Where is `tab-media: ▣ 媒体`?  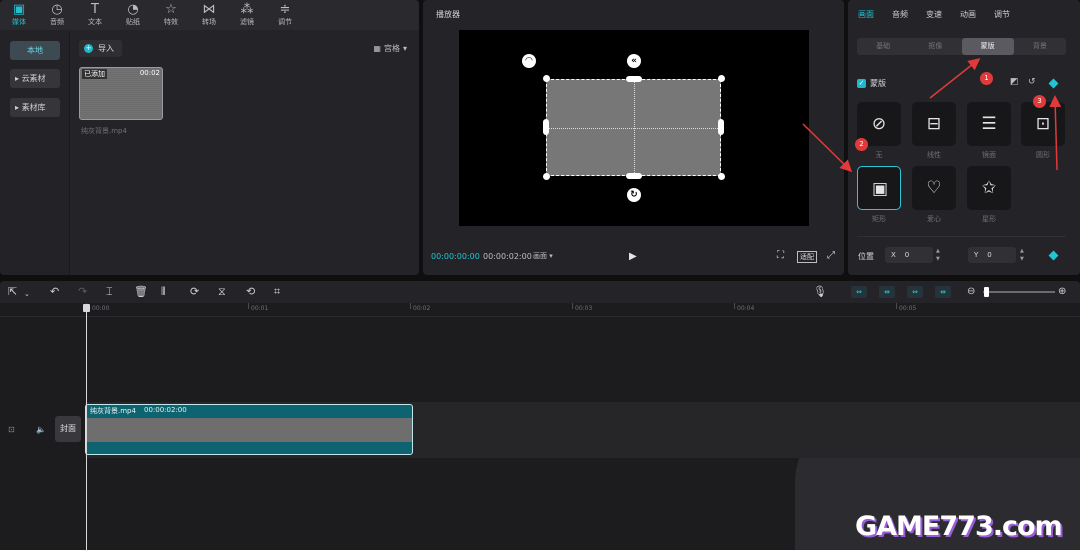 tab-media: ▣ 媒体 is located at coordinates (19, 15).